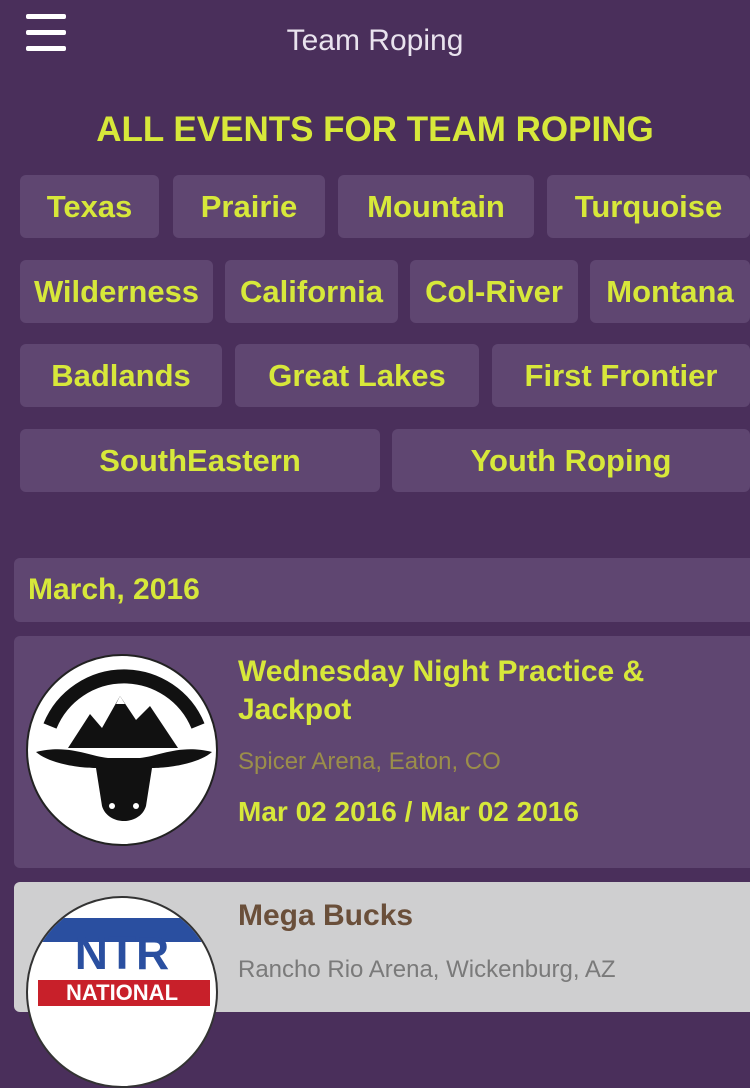 The width and height of the screenshot is (750, 1088). Describe the element at coordinates (124, 745) in the screenshot. I see `mountain-steer-logo-icon` at that location.